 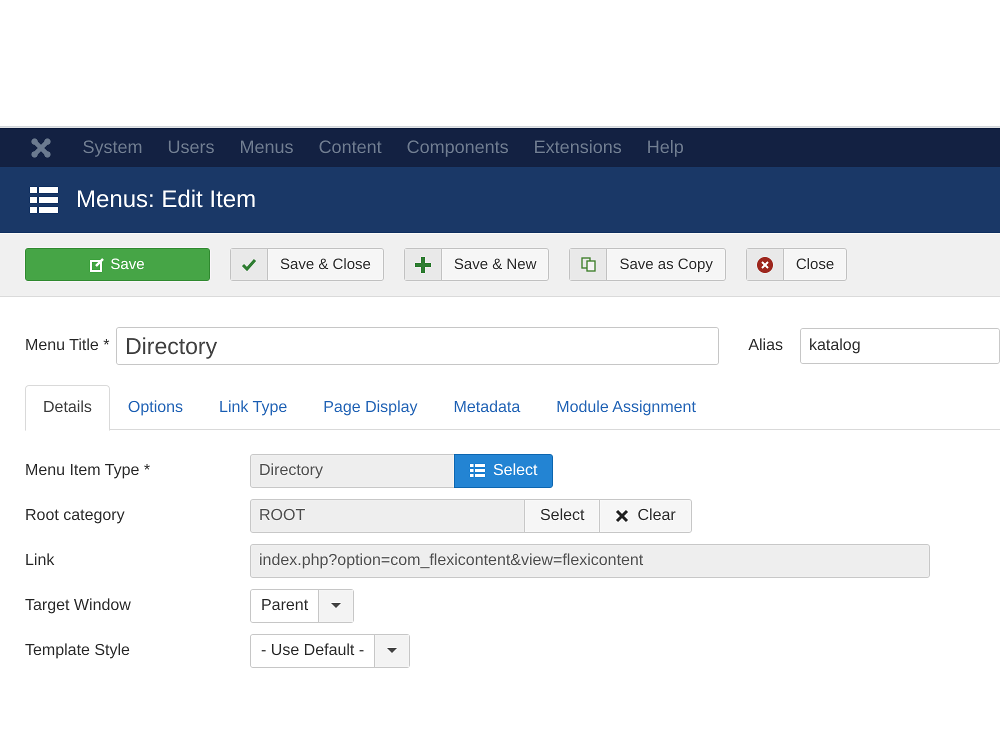 I want to click on field-label: Alias, so click(x=765, y=346).